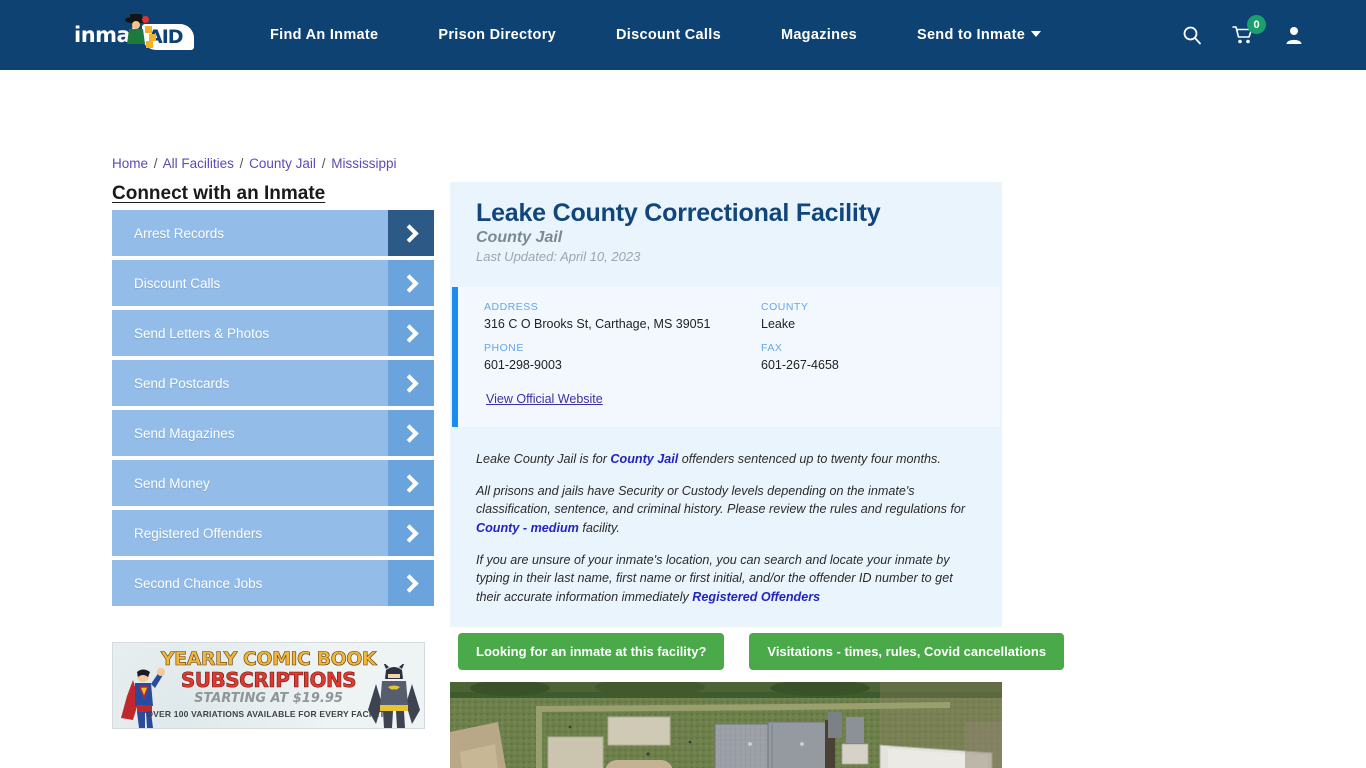  I want to click on sidebar-item-arrest-records: Arrest Records, so click(273, 233).